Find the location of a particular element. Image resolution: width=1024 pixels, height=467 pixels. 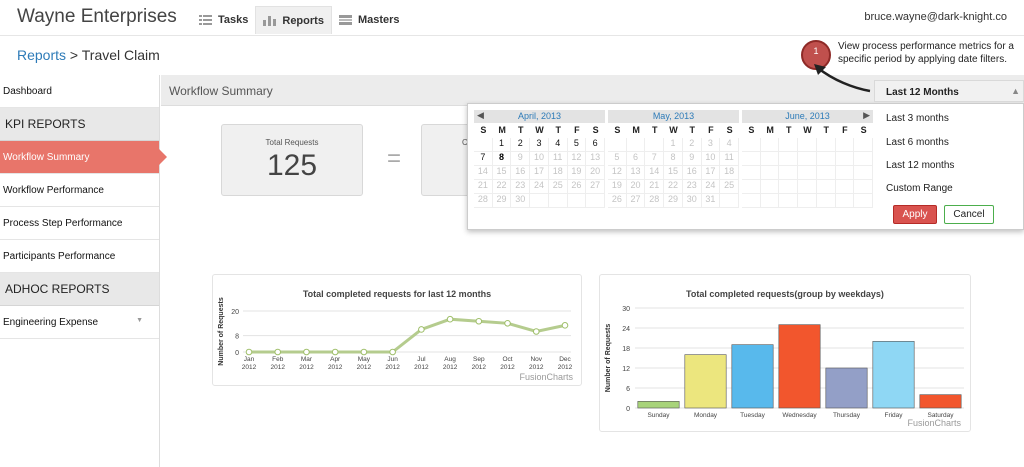

main-nav: Tasks Reports Masters is located at coordinates (299, 20).